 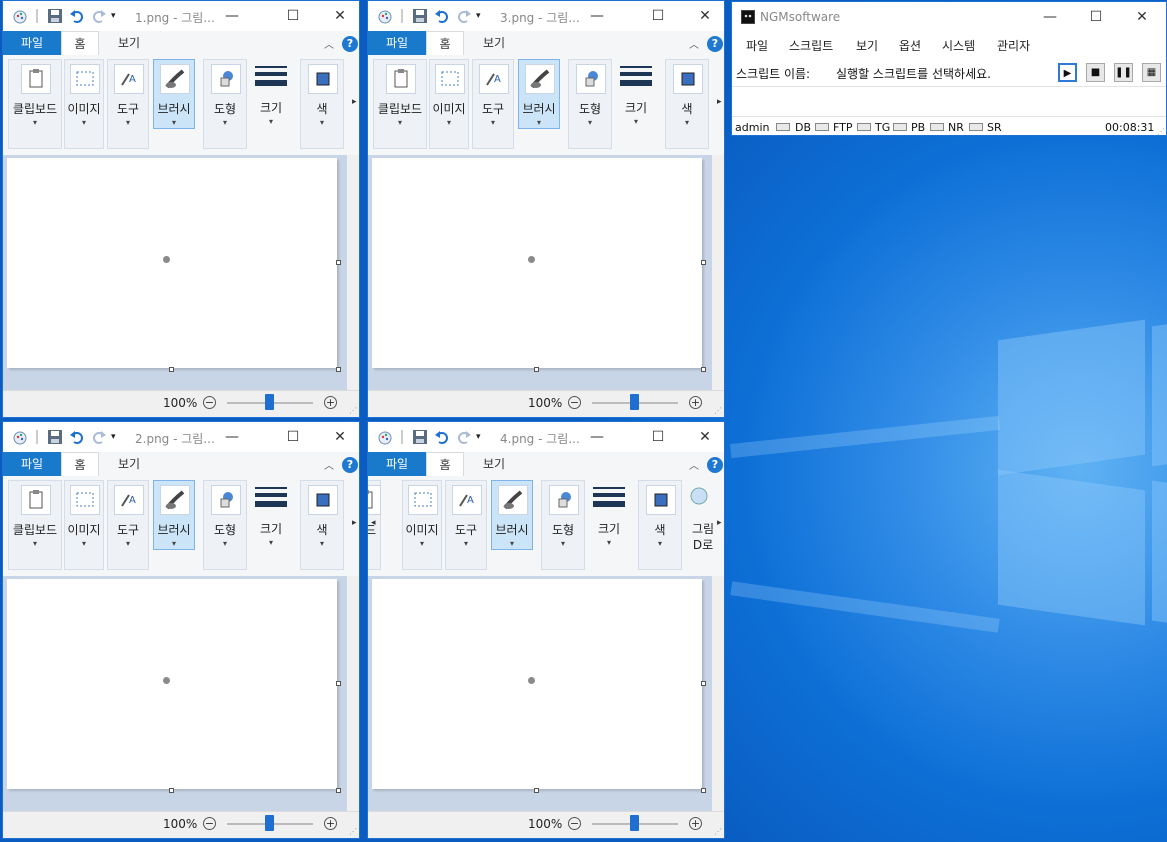 What do you see at coordinates (910, 45) in the screenshot?
I see `menu-options: 옵션` at bounding box center [910, 45].